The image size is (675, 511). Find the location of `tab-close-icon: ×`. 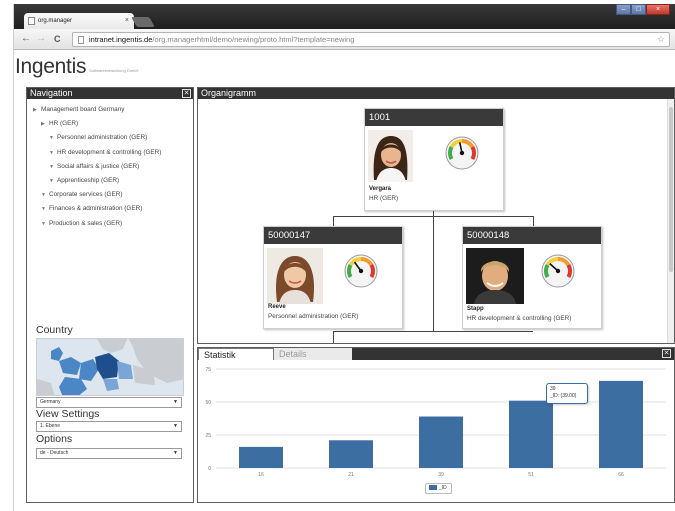

tab-close-icon: × is located at coordinates (127, 21).